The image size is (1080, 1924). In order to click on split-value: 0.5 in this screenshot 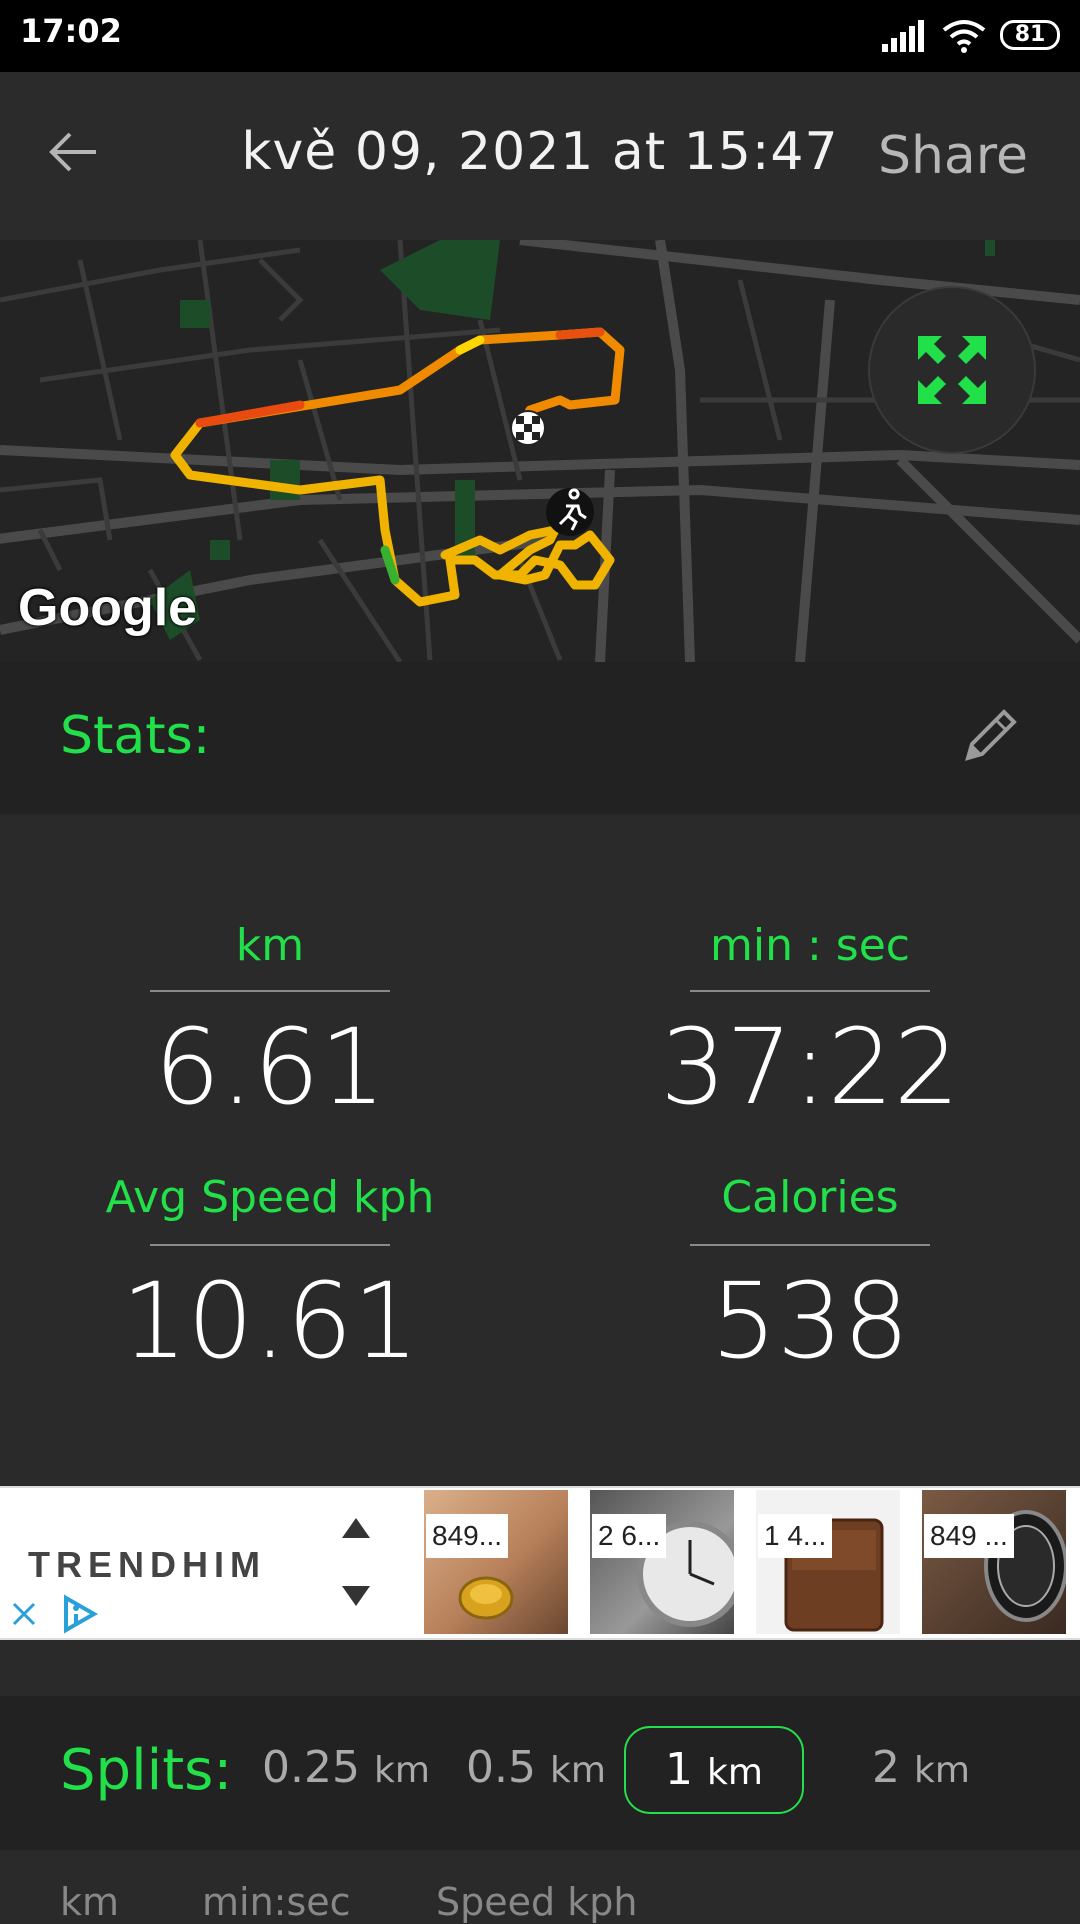, I will do `click(501, 1767)`.